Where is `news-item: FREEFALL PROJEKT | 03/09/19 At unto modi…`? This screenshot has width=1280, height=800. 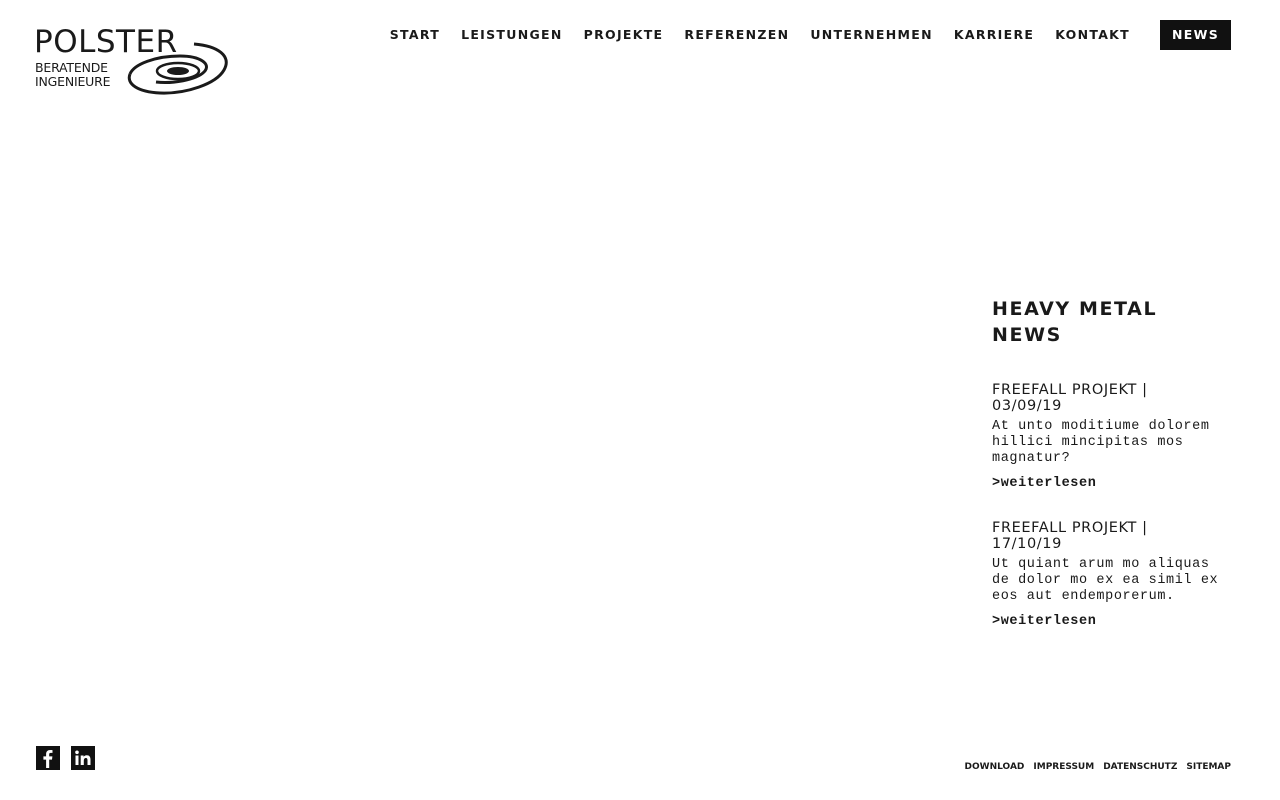 news-item: FREEFALL PROJEKT | 03/09/19 At unto modi… is located at coordinates (1107, 437).